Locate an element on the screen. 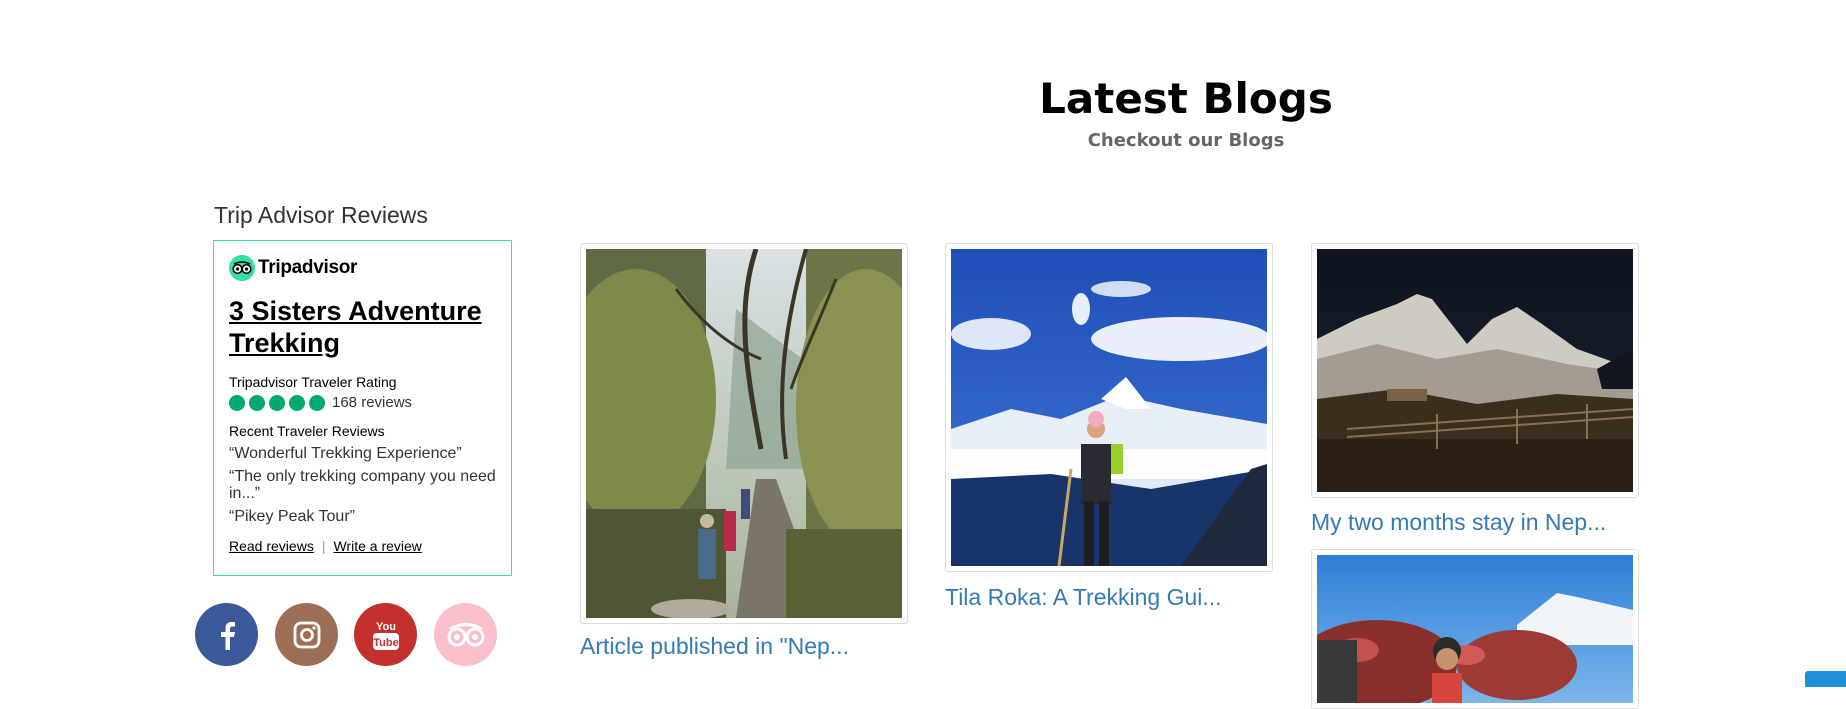 The image size is (1846, 709). instagram-icon is located at coordinates (306, 634).